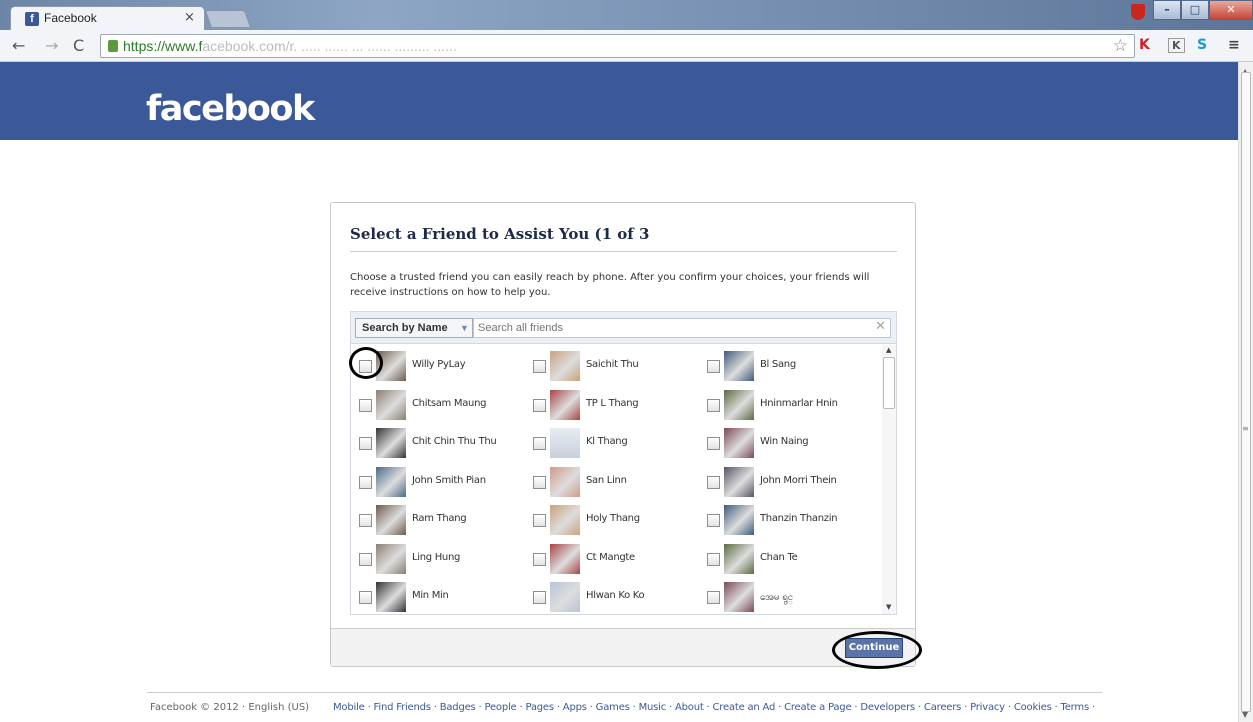 The height and width of the screenshot is (722, 1253). I want to click on friend-search-input, so click(682, 328).